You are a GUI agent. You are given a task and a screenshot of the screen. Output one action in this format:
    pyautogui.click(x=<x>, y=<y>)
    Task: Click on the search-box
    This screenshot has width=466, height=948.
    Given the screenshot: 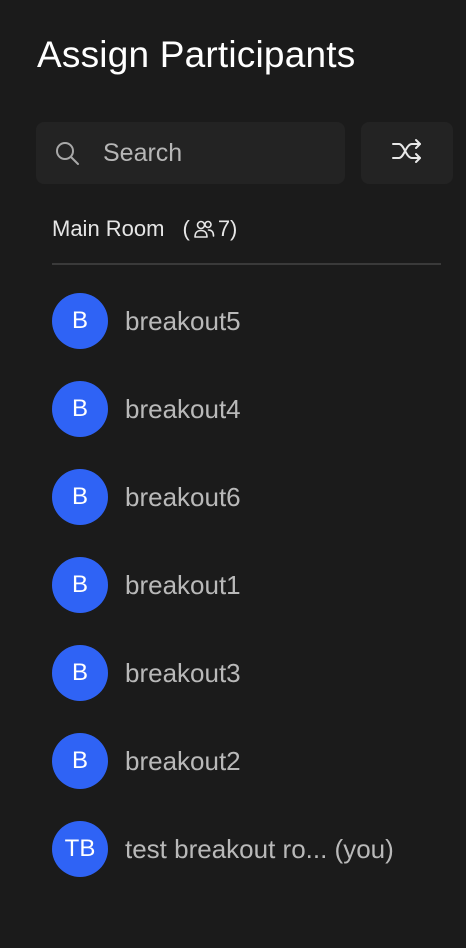 What is the action you would take?
    pyautogui.click(x=190, y=153)
    